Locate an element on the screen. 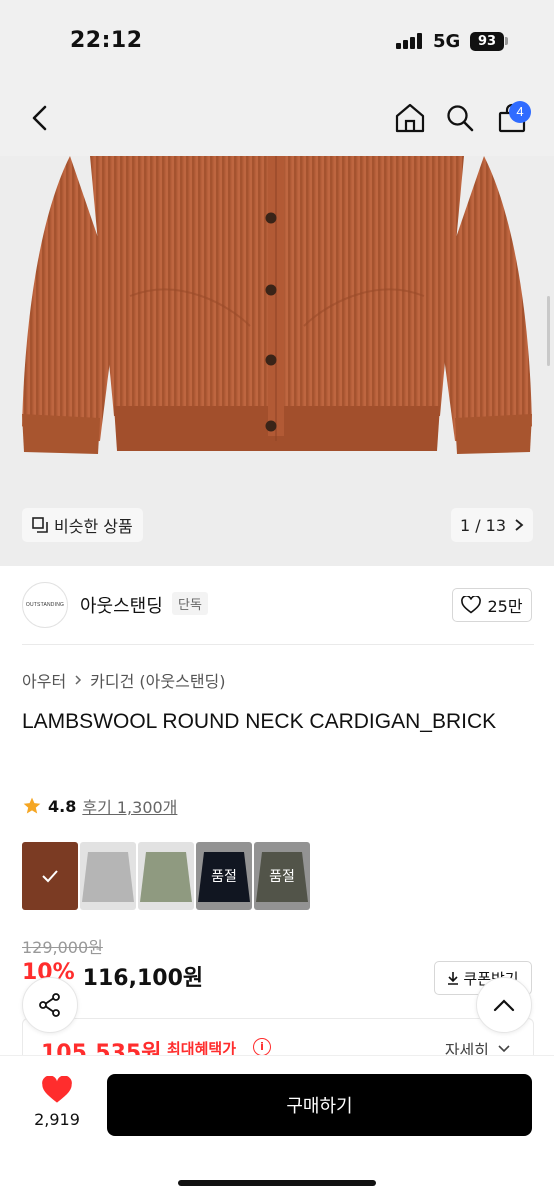 Image resolution: width=554 pixels, height=1200 pixels. grey-cardigan-thumb is located at coordinates (108, 877).